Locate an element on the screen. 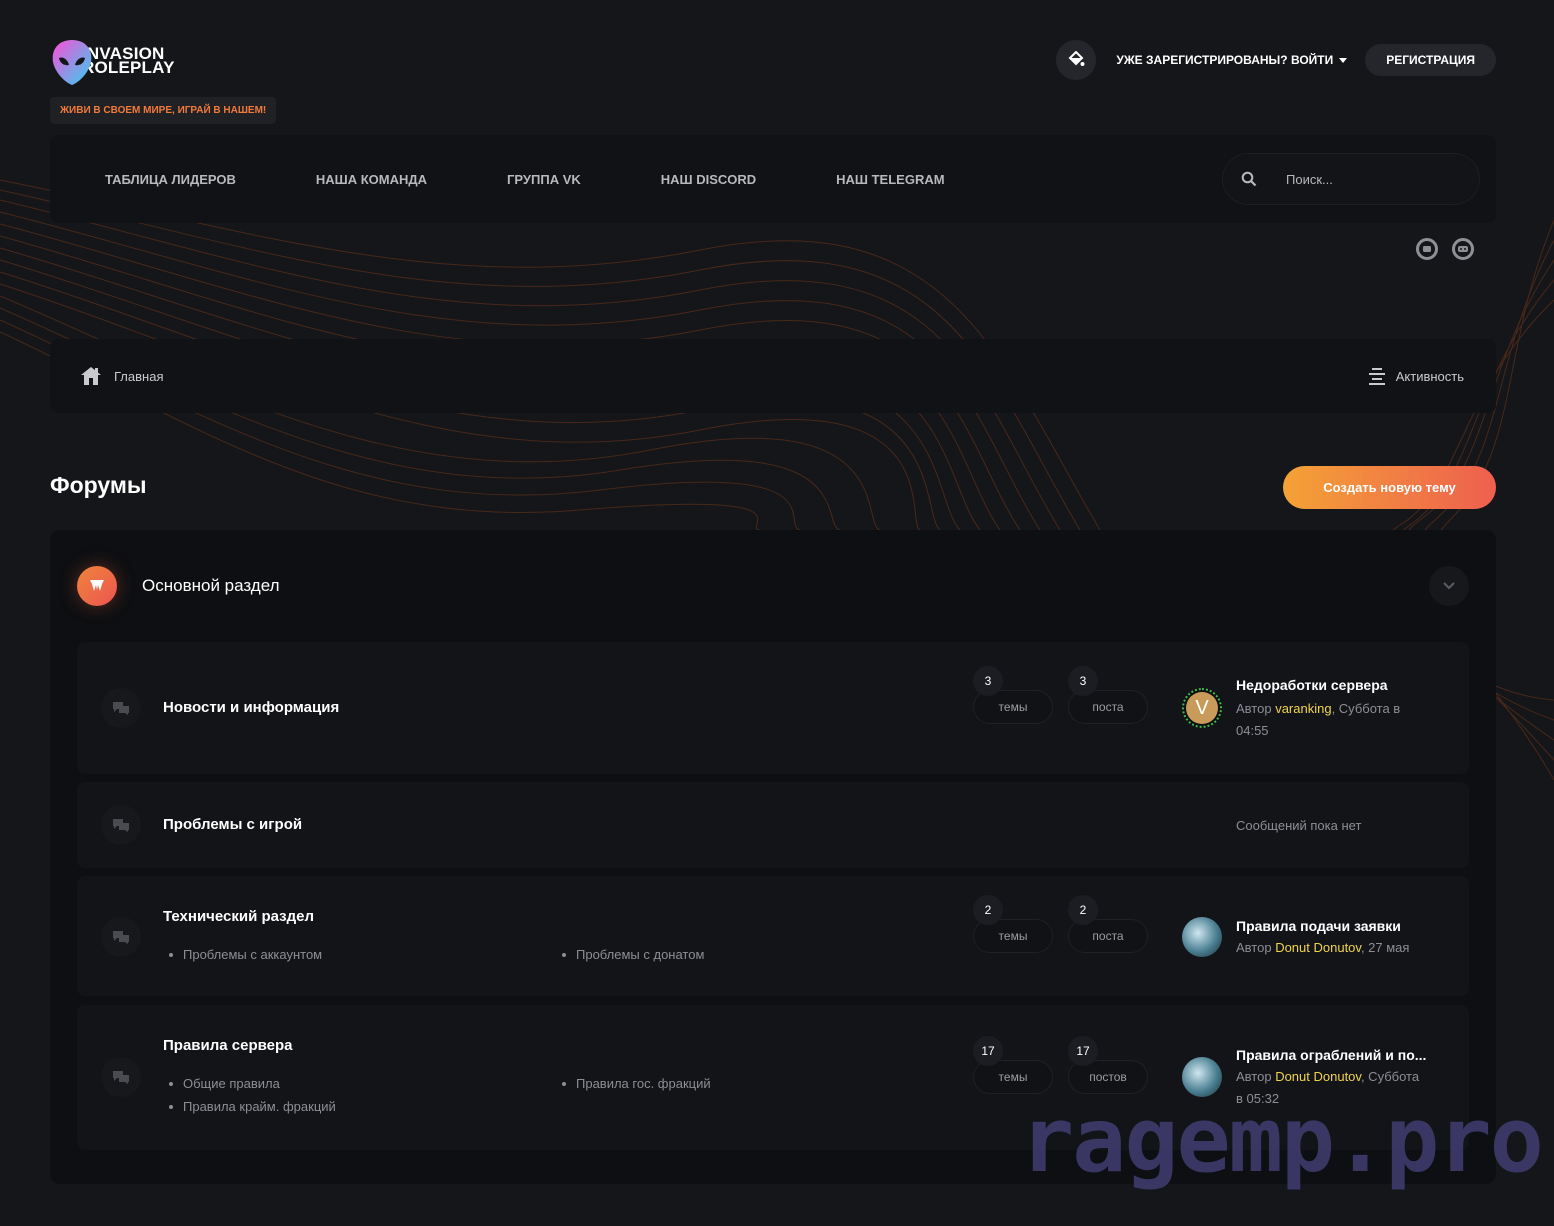  subforum-link: Общие правила is located at coordinates (224, 1083).